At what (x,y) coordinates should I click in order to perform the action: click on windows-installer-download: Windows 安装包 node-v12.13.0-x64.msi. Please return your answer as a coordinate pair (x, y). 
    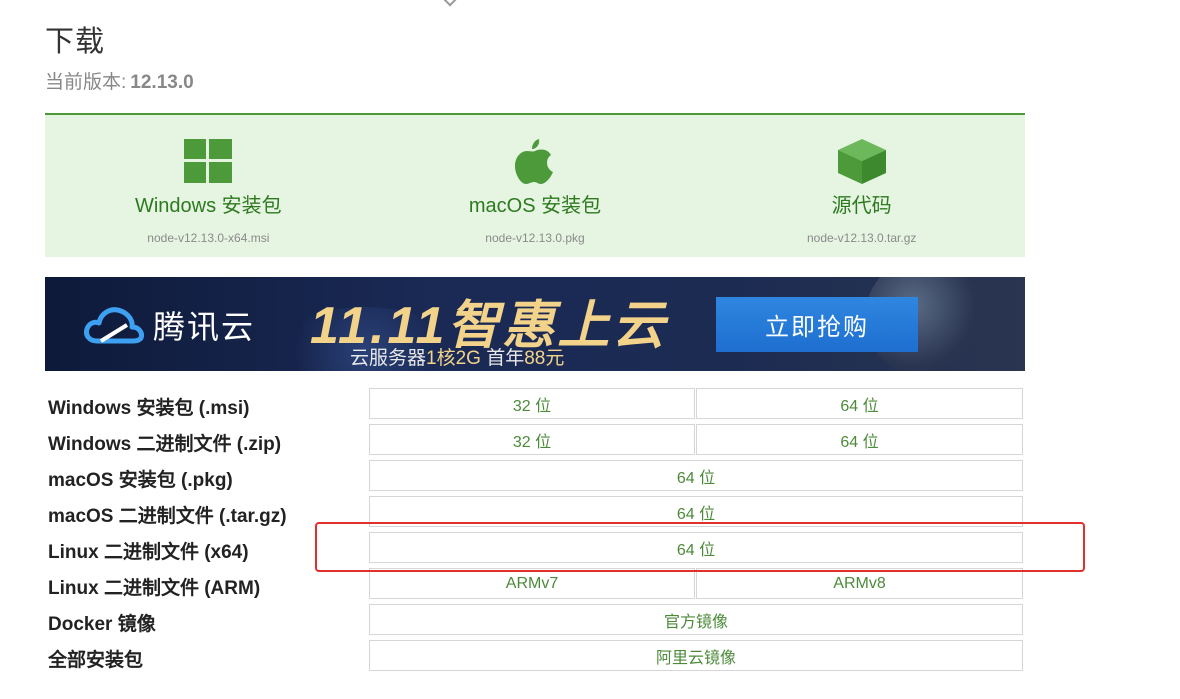
    Looking at the image, I should click on (208, 186).